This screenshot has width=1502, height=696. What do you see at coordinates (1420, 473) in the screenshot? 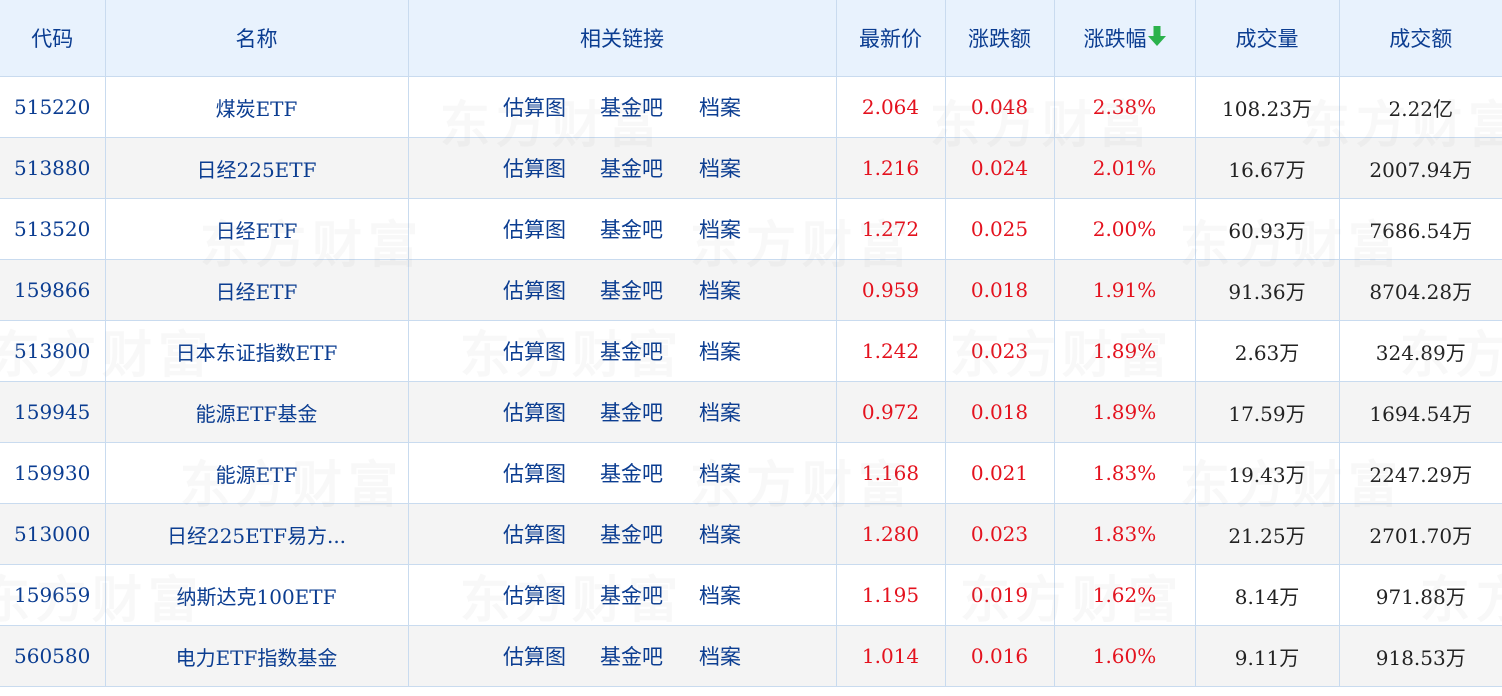
I see `turnover: 2247.29万` at bounding box center [1420, 473].